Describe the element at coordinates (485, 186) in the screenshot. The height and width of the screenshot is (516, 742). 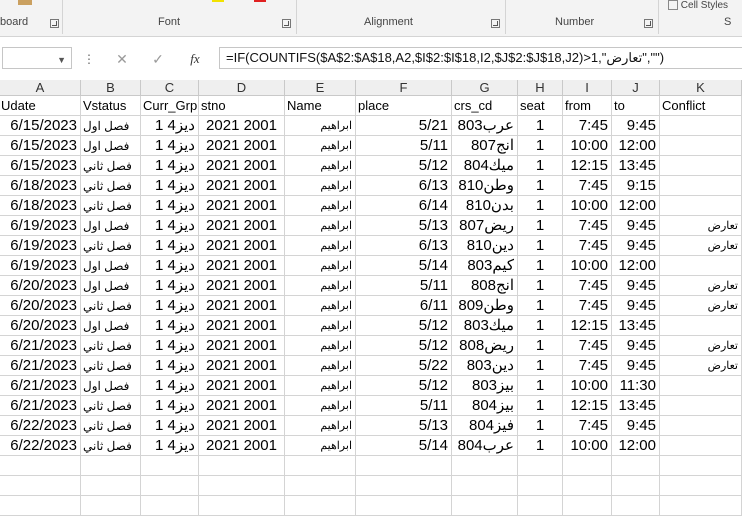
I see `table-cell: وطن810` at that location.